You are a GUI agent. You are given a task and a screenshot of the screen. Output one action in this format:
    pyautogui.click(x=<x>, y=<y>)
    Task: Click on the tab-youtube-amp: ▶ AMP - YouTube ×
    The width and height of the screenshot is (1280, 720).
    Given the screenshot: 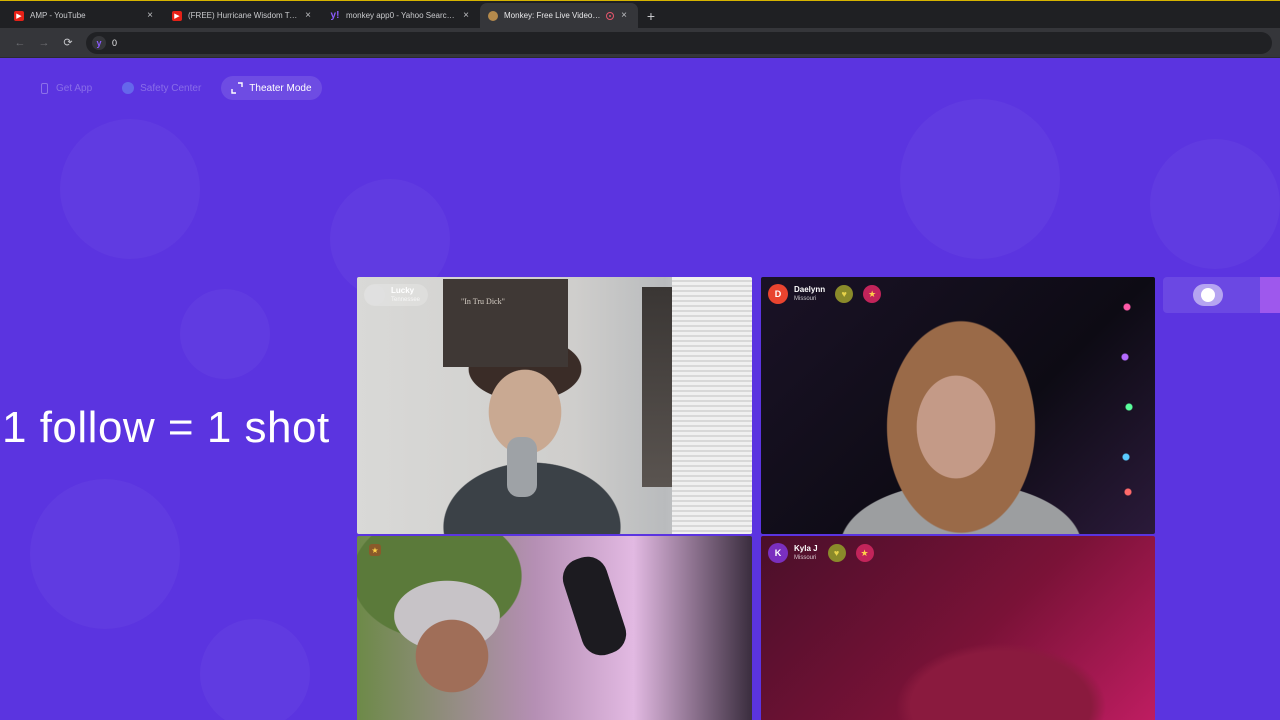 What is the action you would take?
    pyautogui.click(x=85, y=15)
    